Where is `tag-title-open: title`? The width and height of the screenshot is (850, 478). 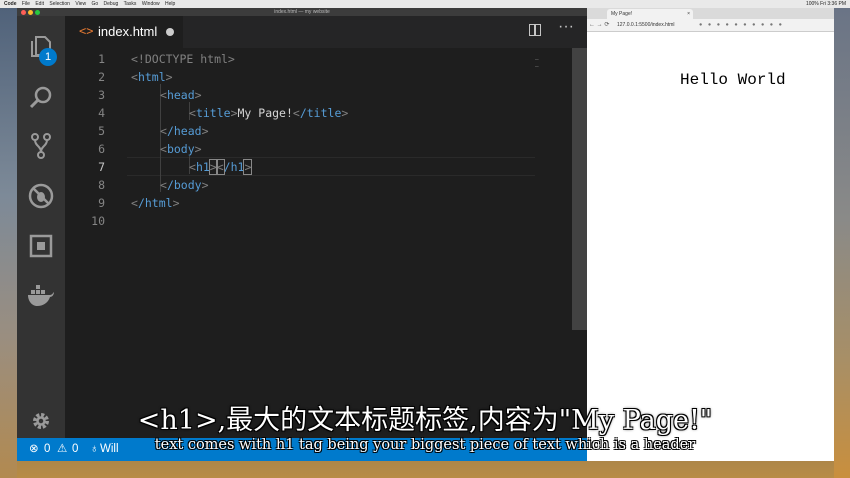
tag-title-open: title is located at coordinates (213, 113).